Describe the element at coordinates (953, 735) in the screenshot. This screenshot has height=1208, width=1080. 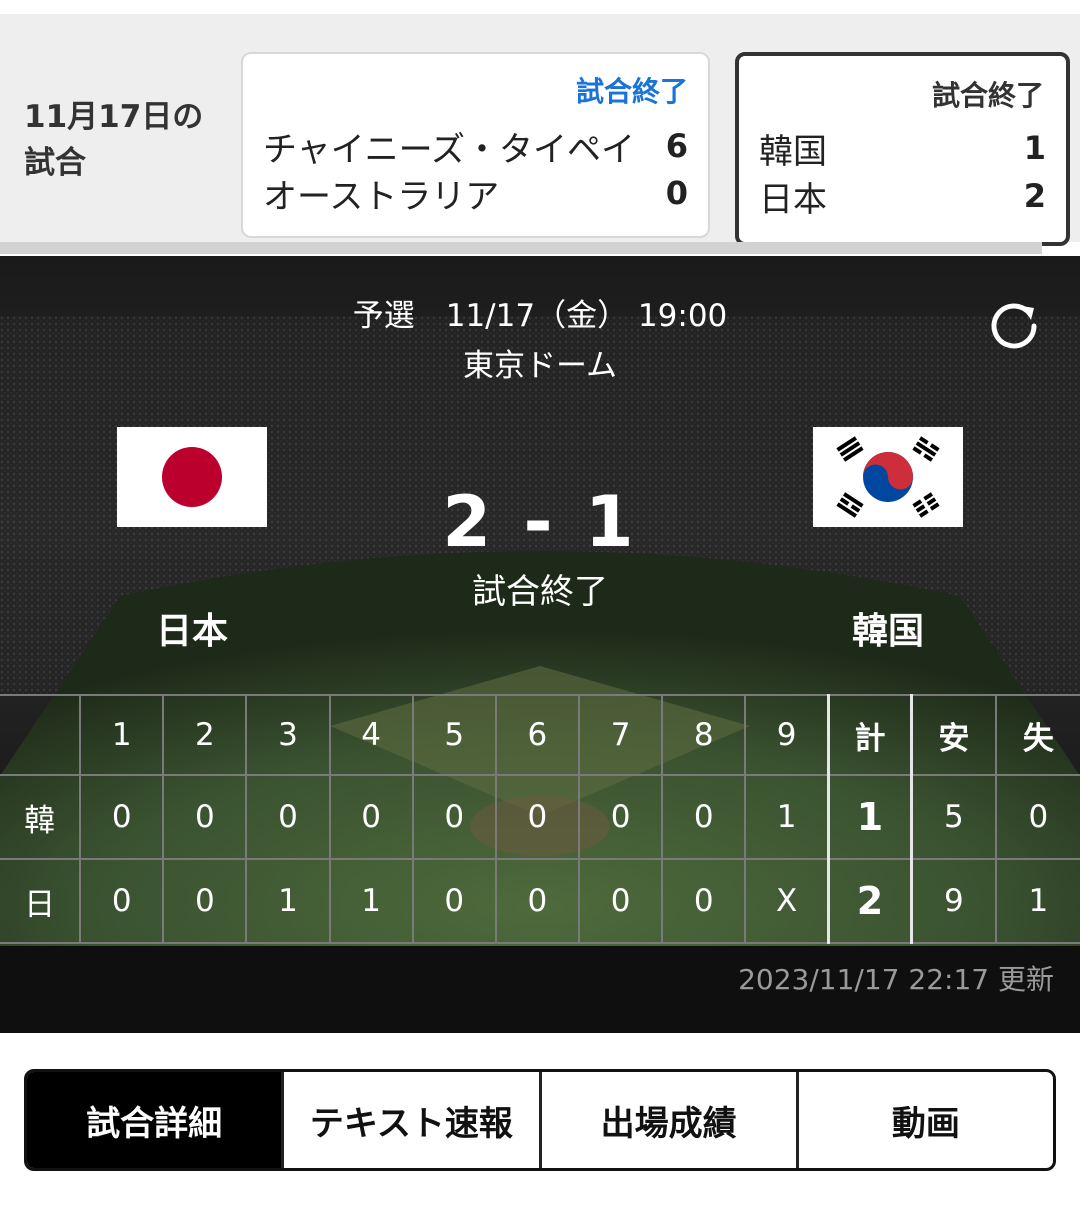
I see `hits-header: 安` at that location.